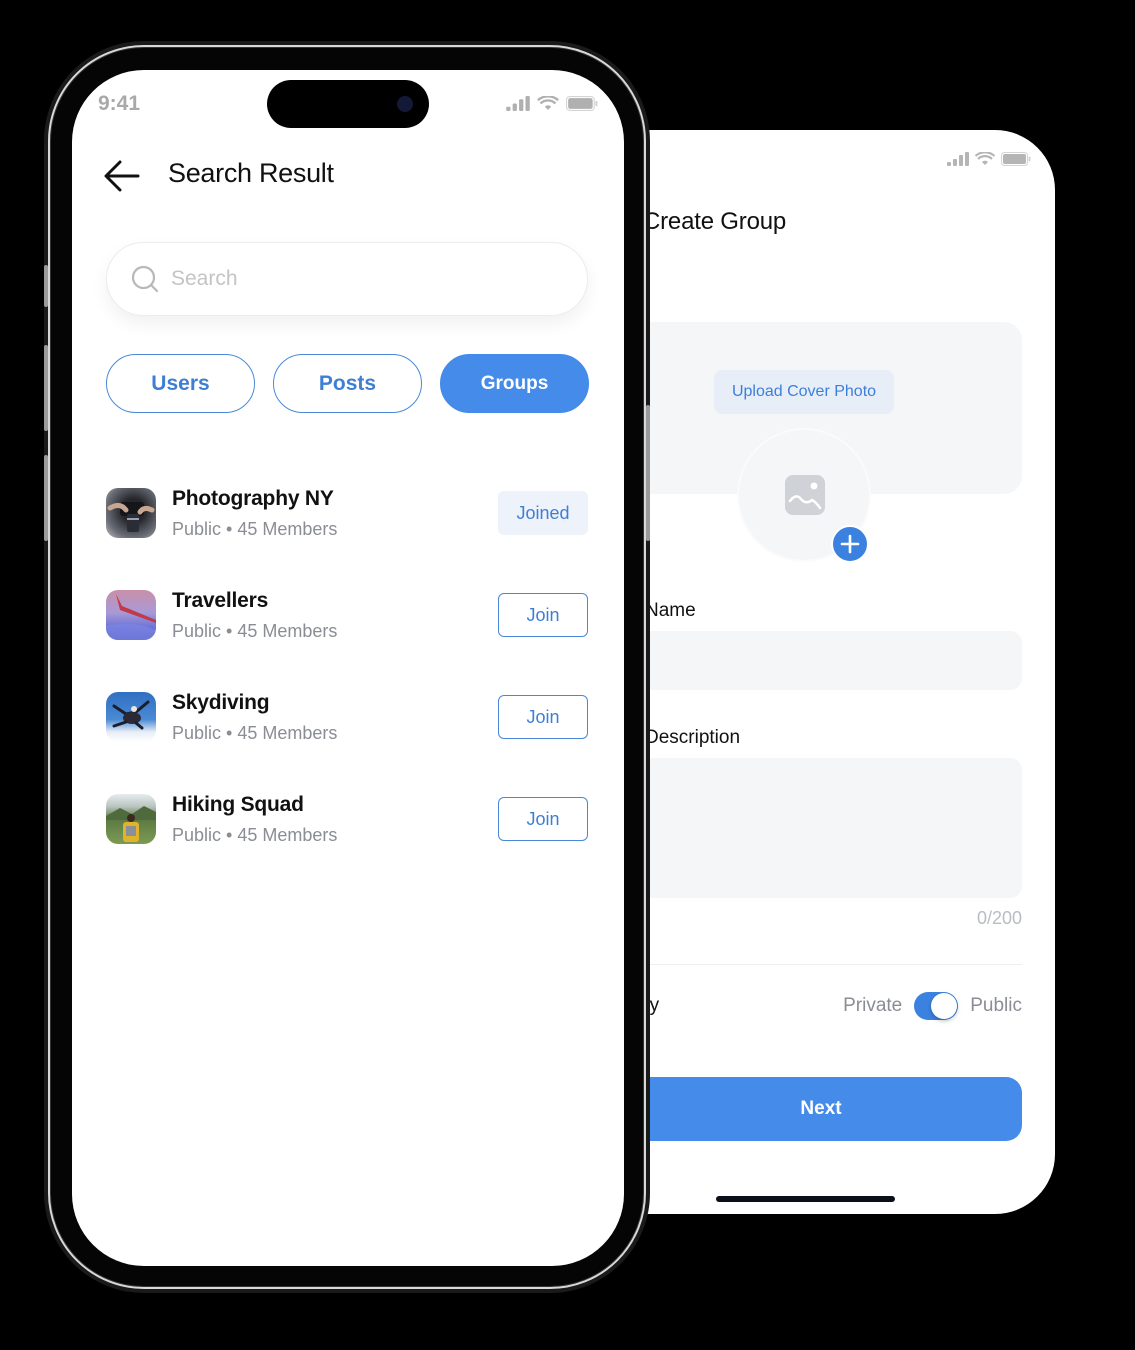 This screenshot has width=1135, height=1350. What do you see at coordinates (131, 517) in the screenshot?
I see `camera-photo-icon` at bounding box center [131, 517].